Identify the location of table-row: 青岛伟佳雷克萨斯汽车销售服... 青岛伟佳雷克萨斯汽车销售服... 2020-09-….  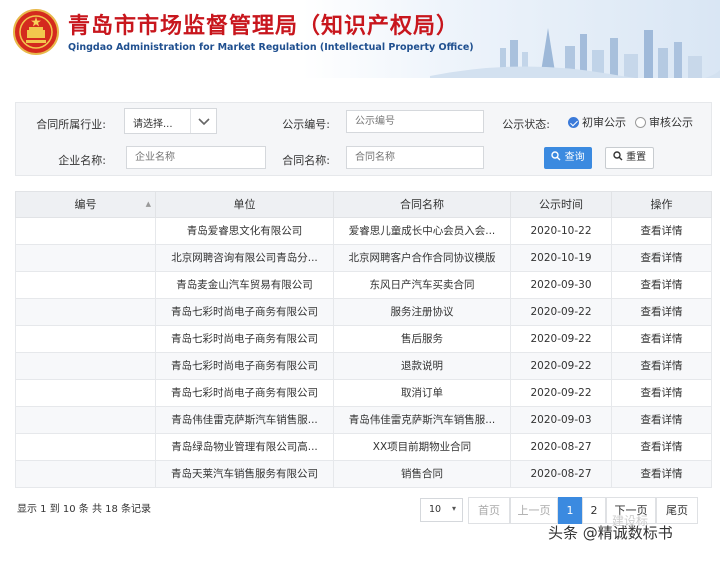
(363, 420).